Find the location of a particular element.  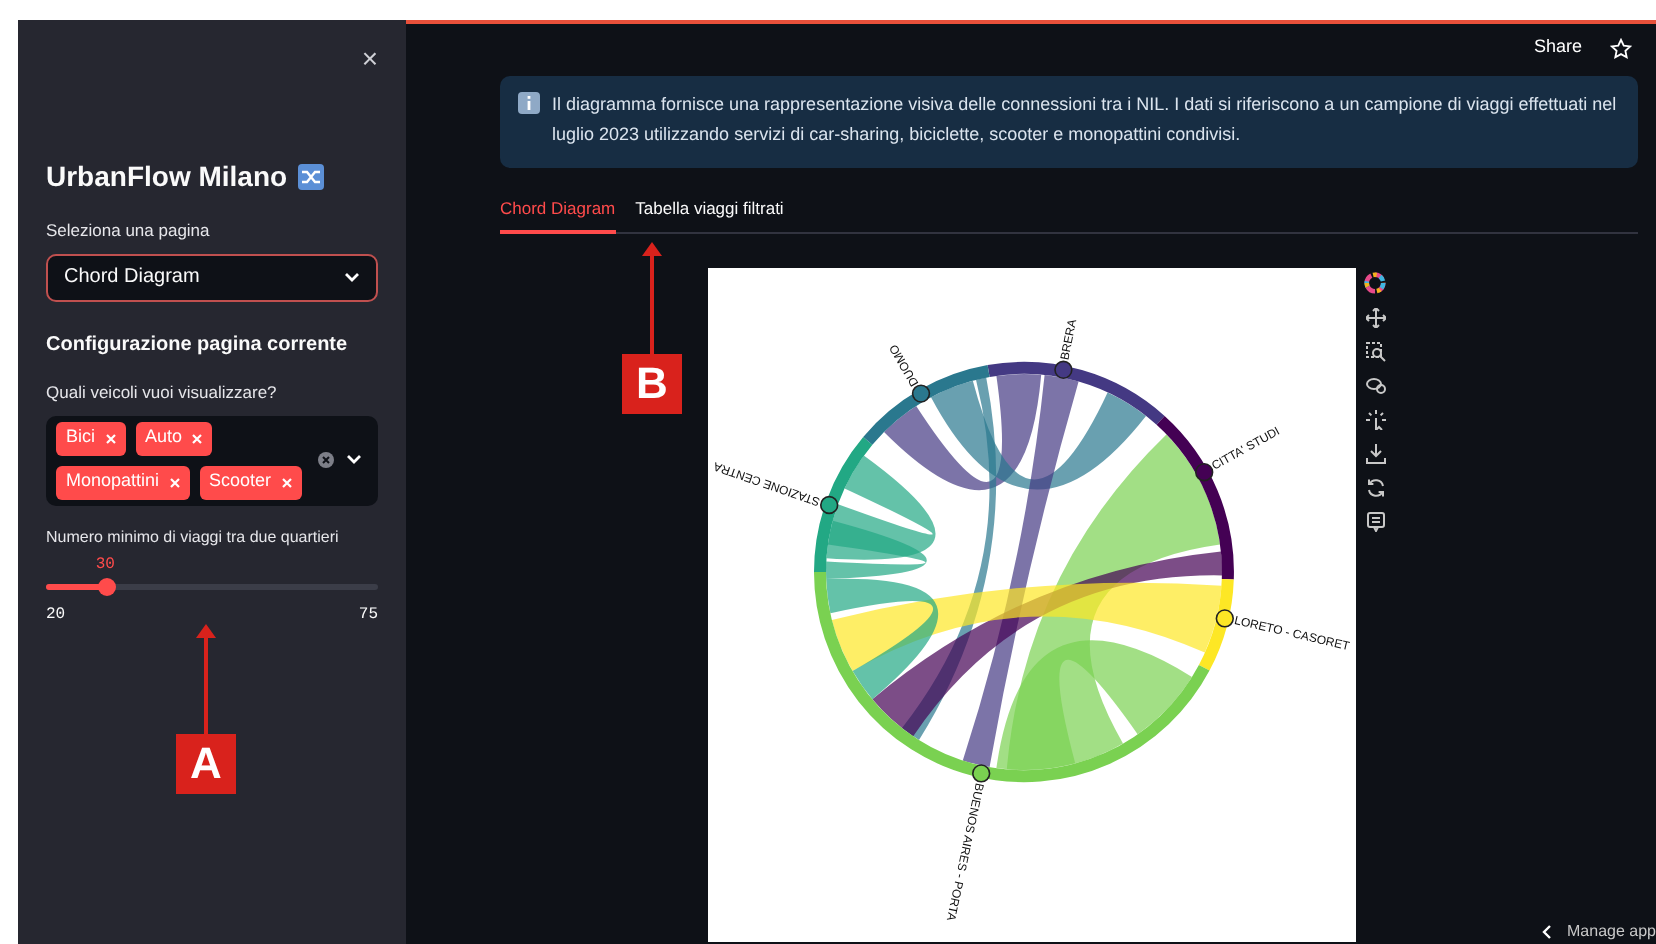

slider-thumb is located at coordinates (106, 586).